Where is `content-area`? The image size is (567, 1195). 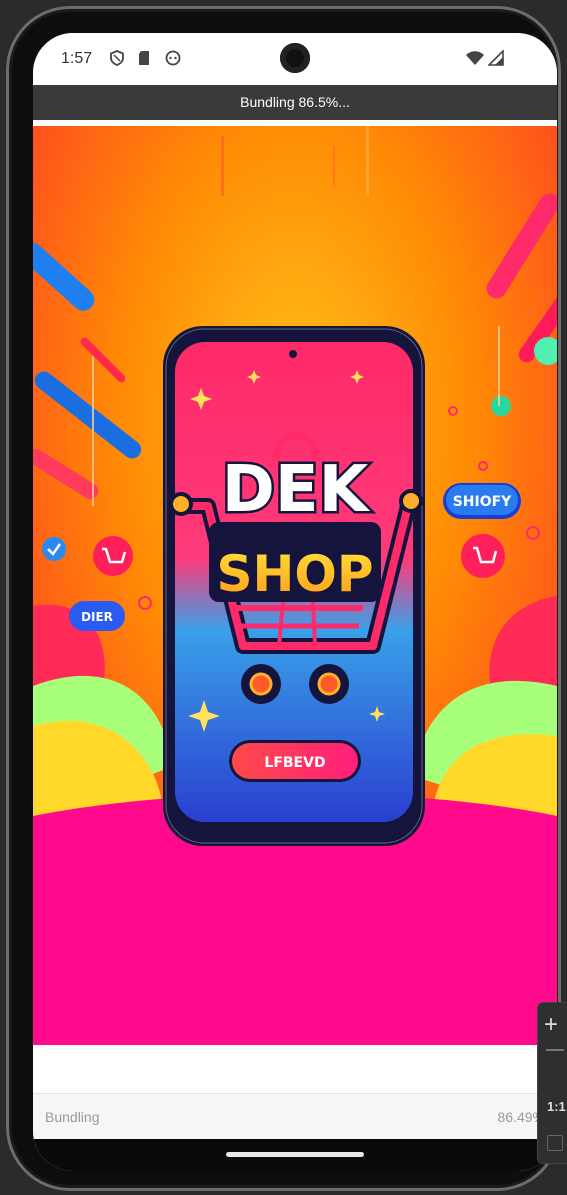
content-area is located at coordinates (295, 1069).